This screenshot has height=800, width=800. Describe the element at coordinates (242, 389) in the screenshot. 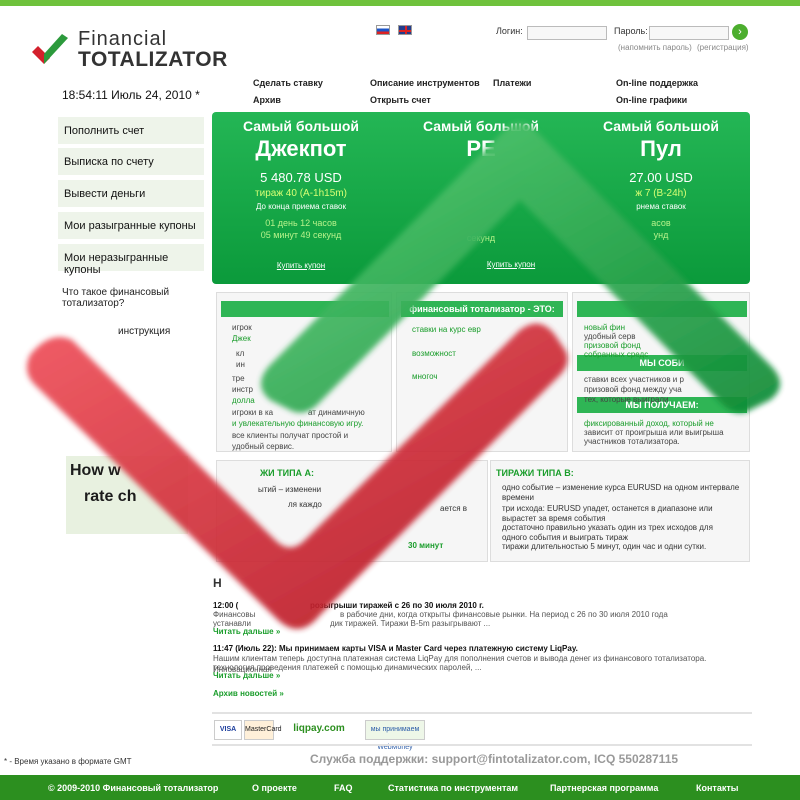

I see `list-item: инстр` at that location.